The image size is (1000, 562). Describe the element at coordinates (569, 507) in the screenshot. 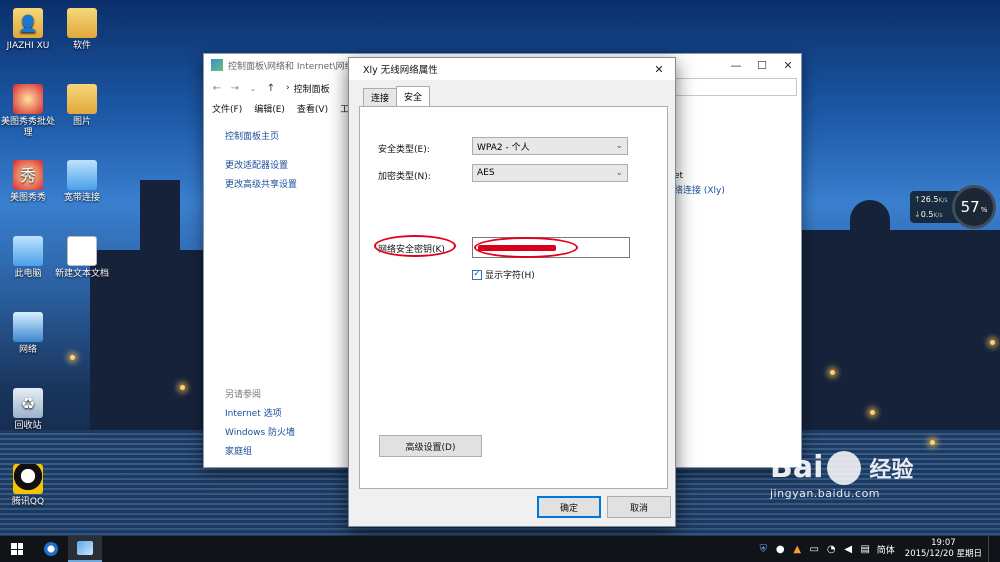

I see `ok-button: 确定` at that location.